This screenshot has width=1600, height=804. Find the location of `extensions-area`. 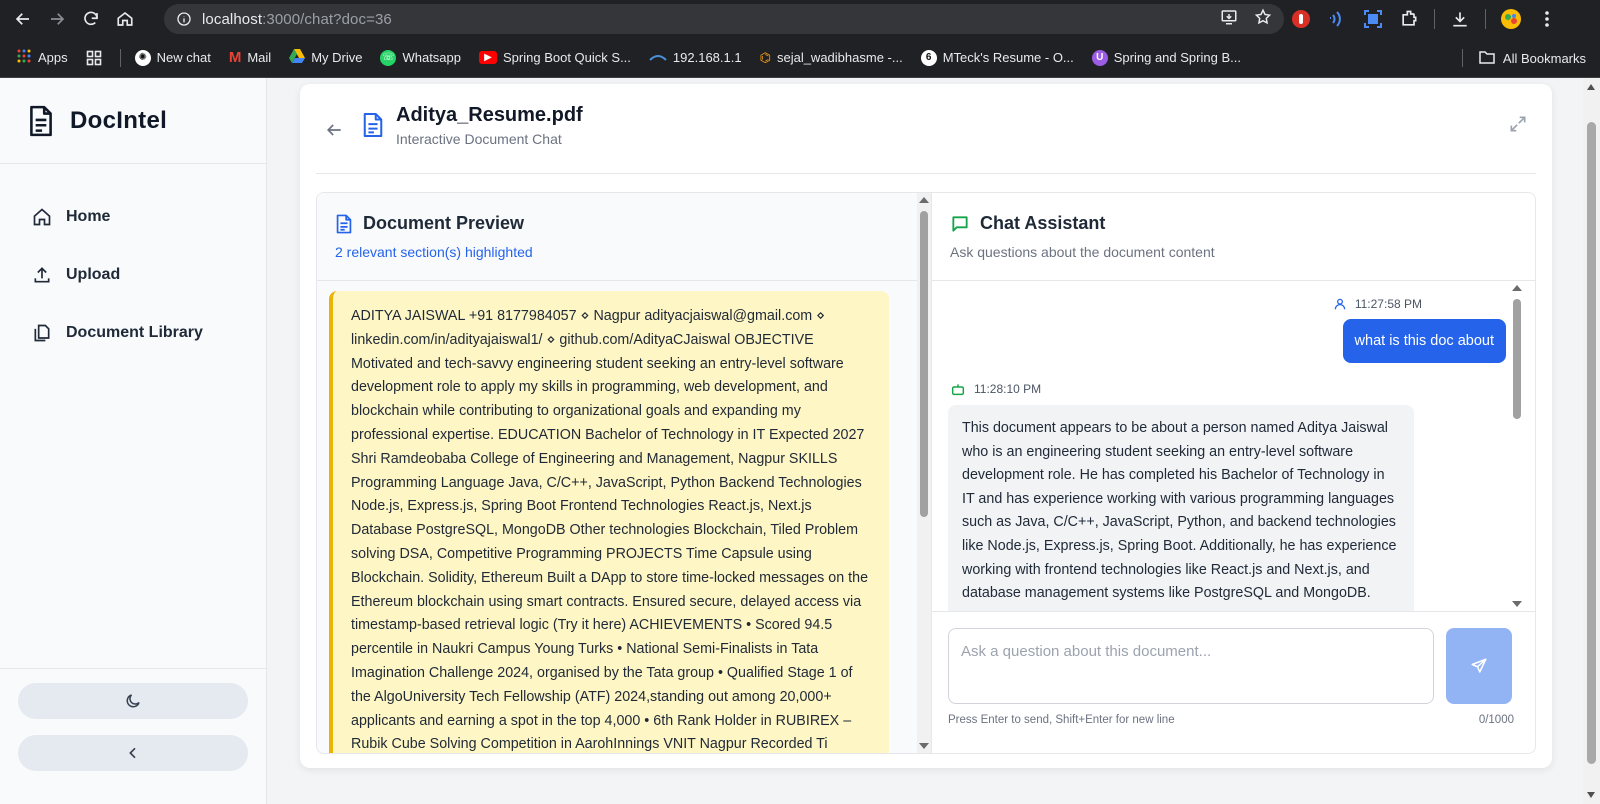

extensions-area is located at coordinates (1424, 19).